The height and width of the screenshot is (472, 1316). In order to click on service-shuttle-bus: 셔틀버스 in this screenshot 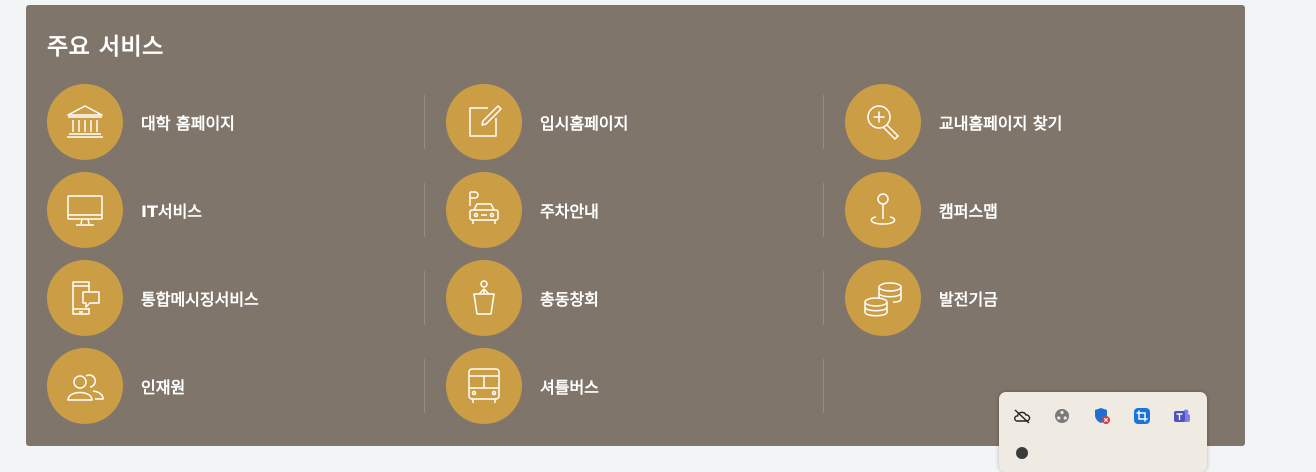, I will do `click(636, 386)`.